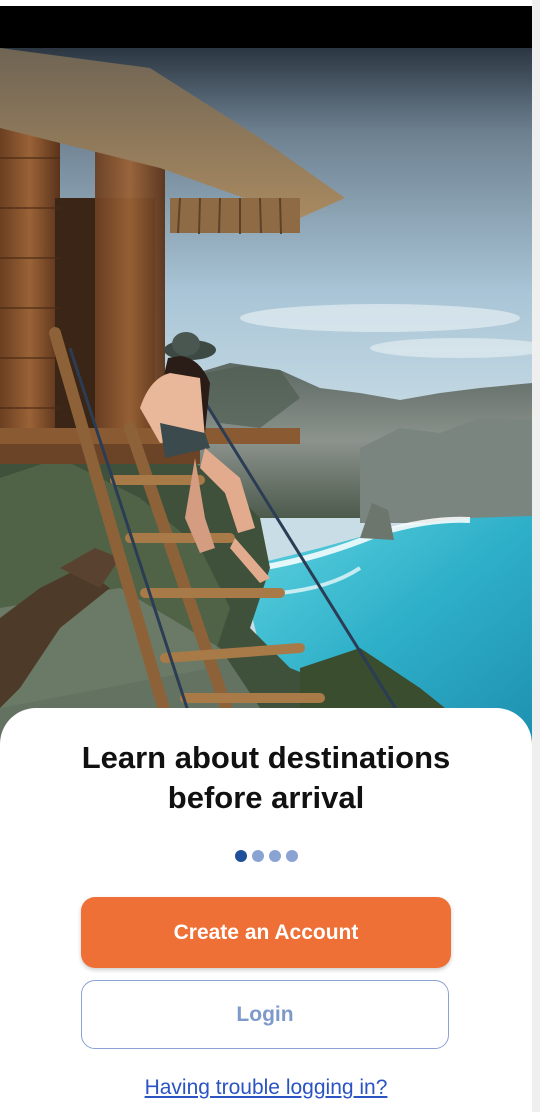  What do you see at coordinates (265, 1014) in the screenshot?
I see `login-button: Login` at bounding box center [265, 1014].